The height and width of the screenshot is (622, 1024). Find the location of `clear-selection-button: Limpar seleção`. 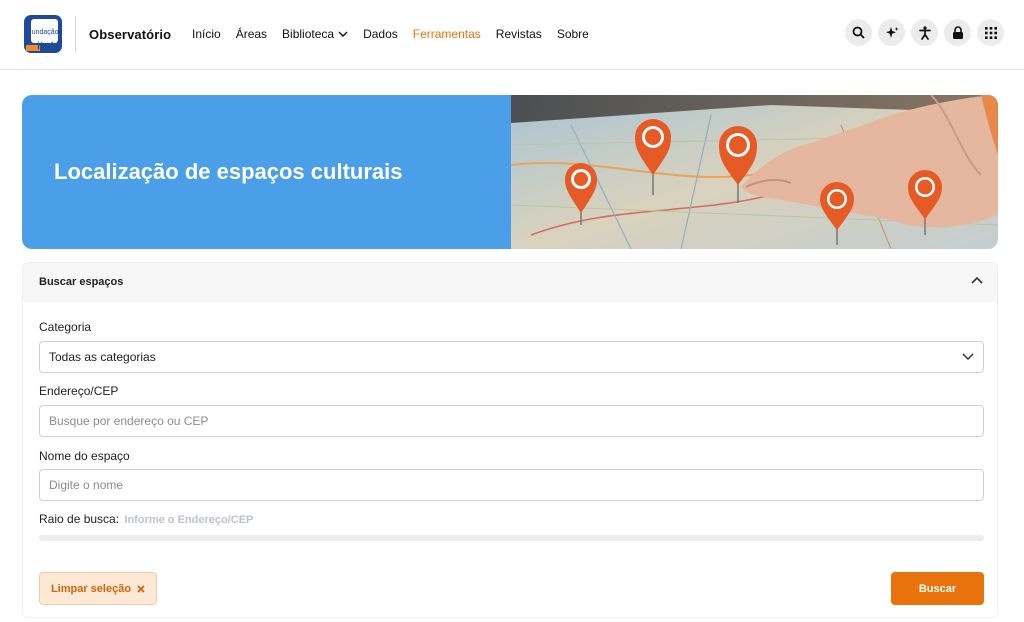

clear-selection-button: Limpar seleção is located at coordinates (98, 588).